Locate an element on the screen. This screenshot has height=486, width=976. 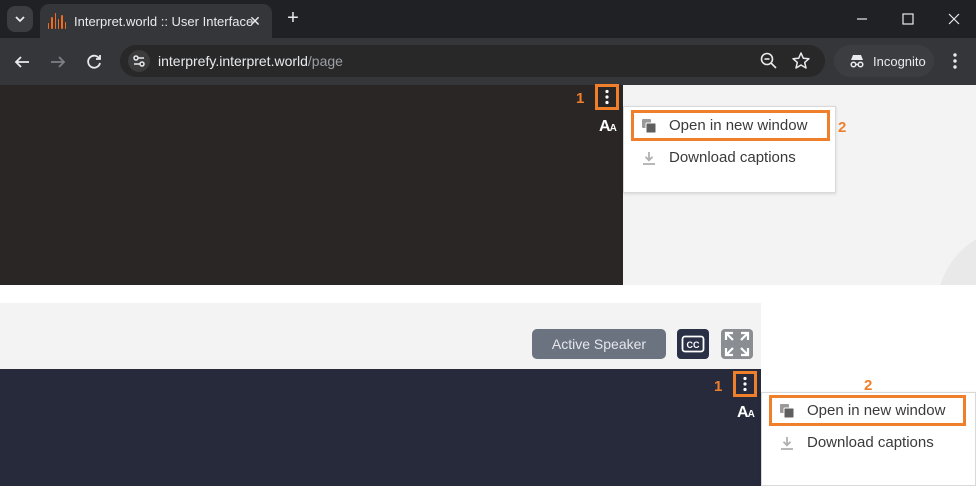
caption-options-button-bottom is located at coordinates (745, 384).